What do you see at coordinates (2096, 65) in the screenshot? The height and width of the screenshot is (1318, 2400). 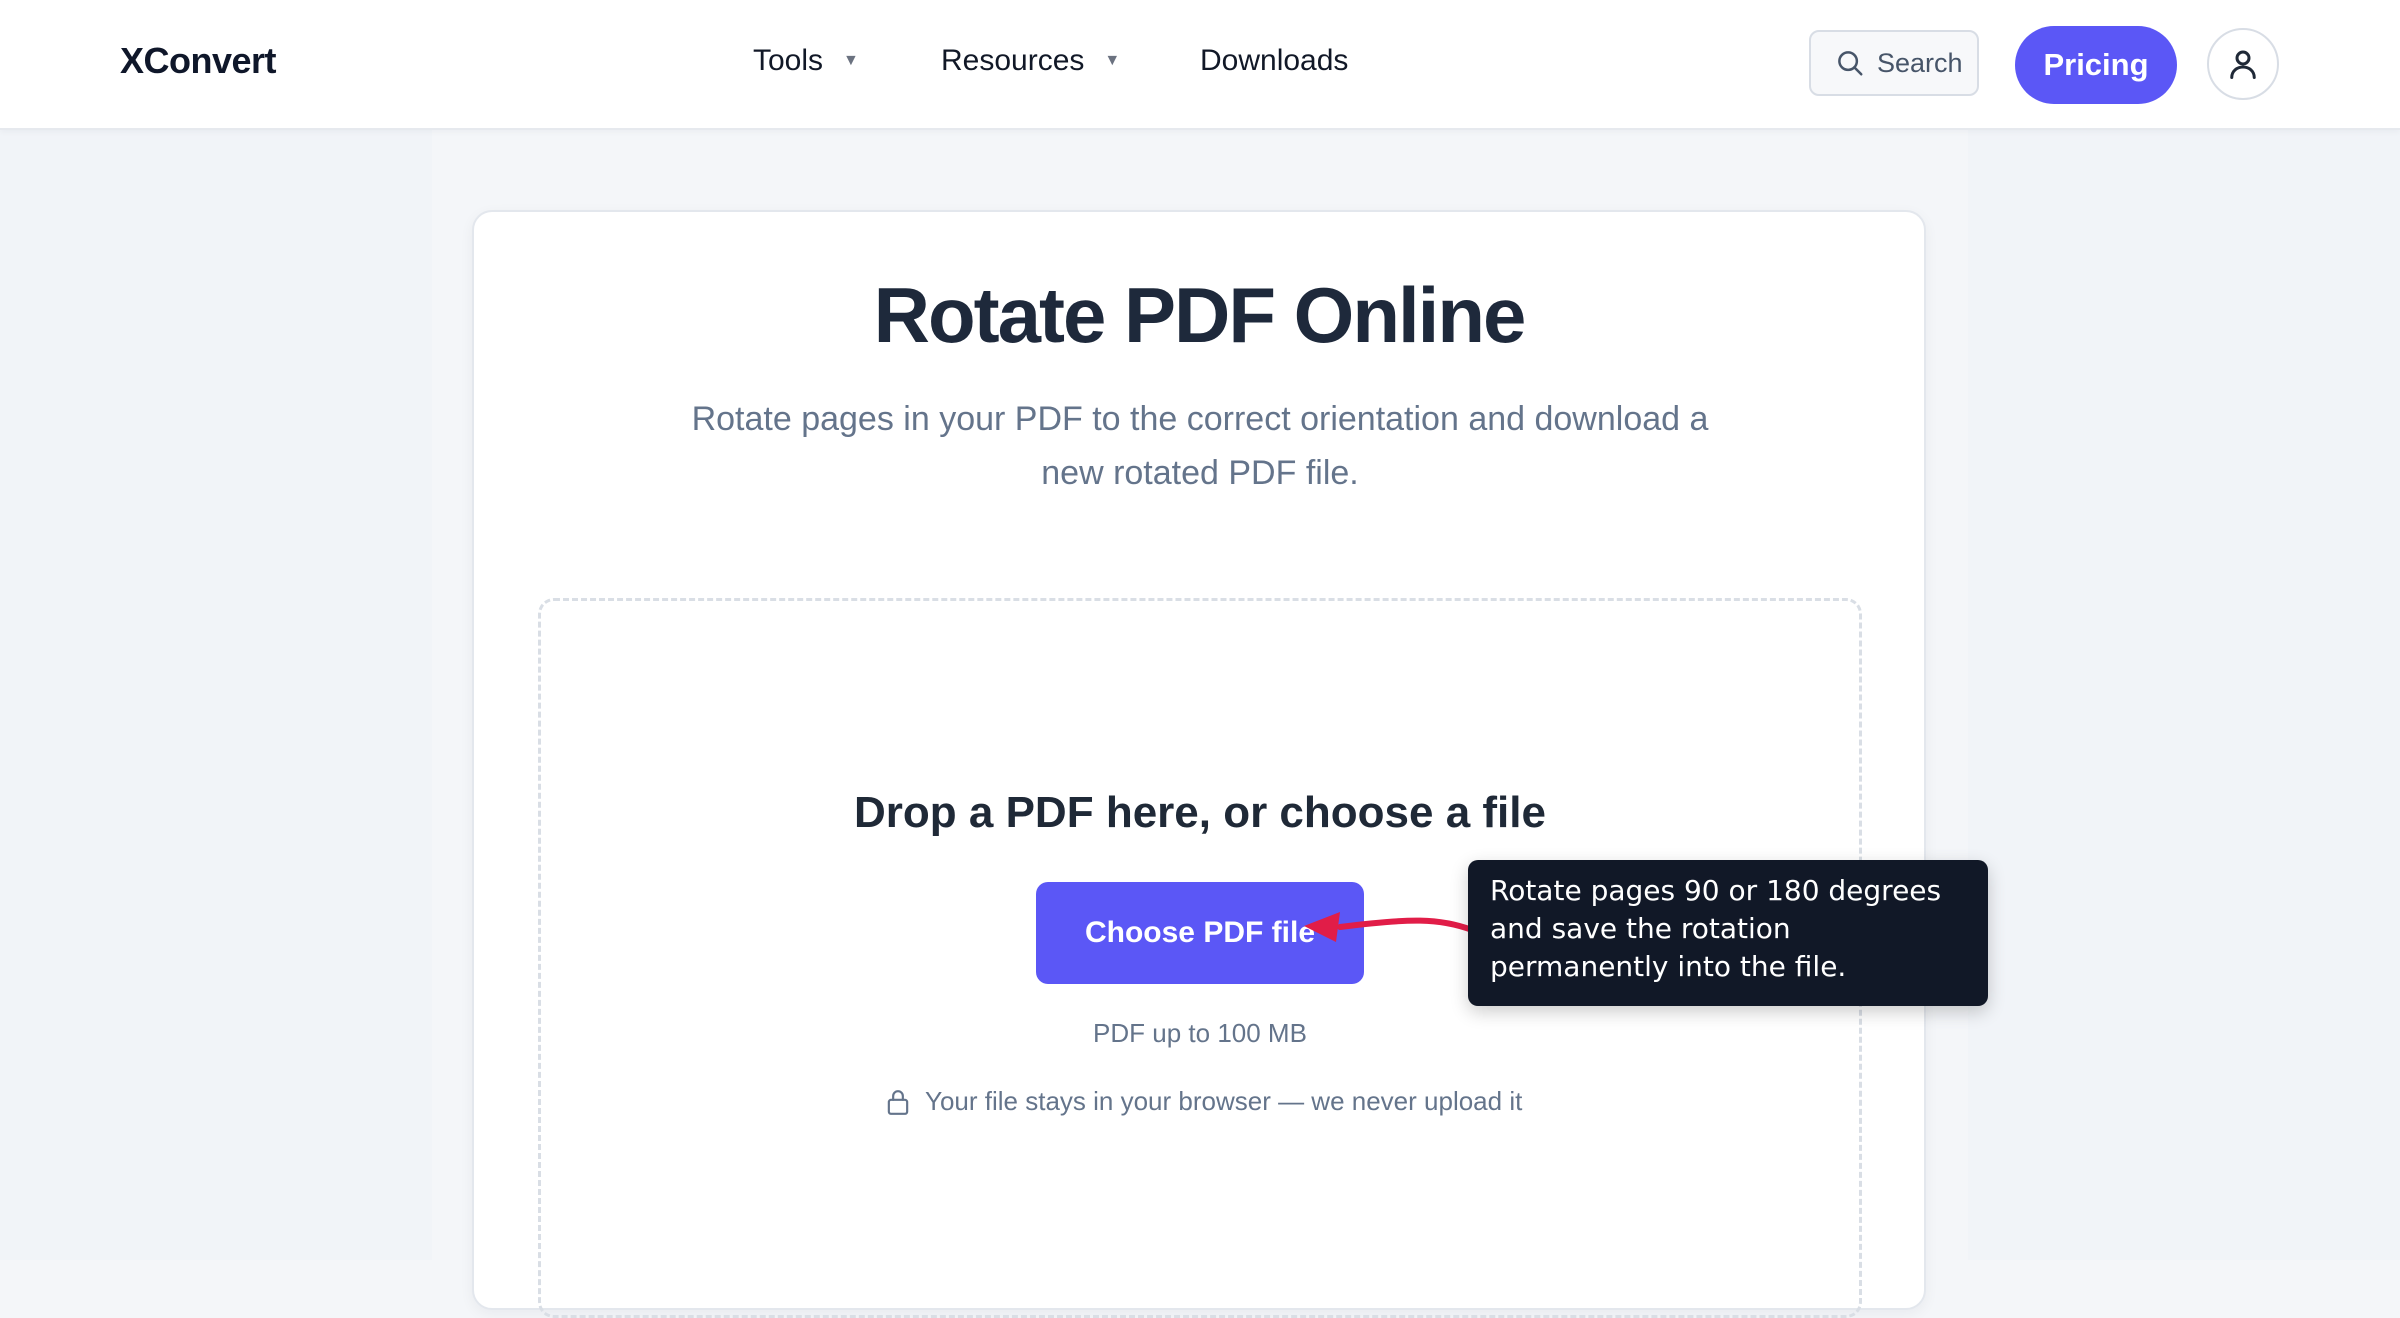 I see `pricing-button: Pricing` at bounding box center [2096, 65].